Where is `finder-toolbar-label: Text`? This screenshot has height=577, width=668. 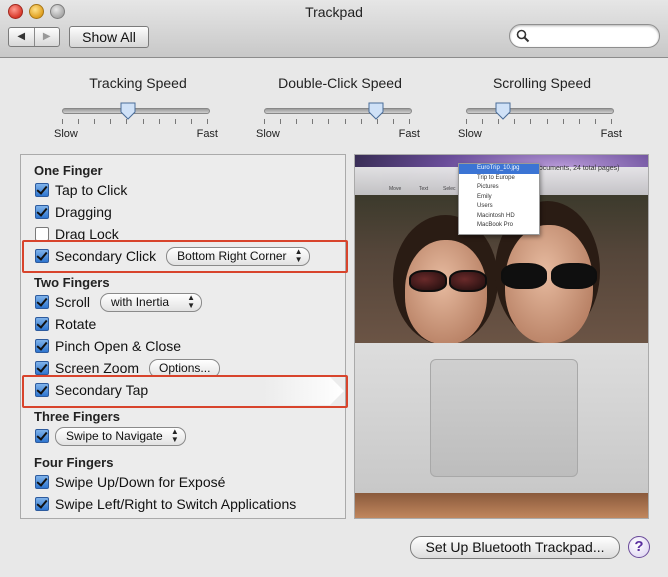 finder-toolbar-label: Text is located at coordinates (424, 189).